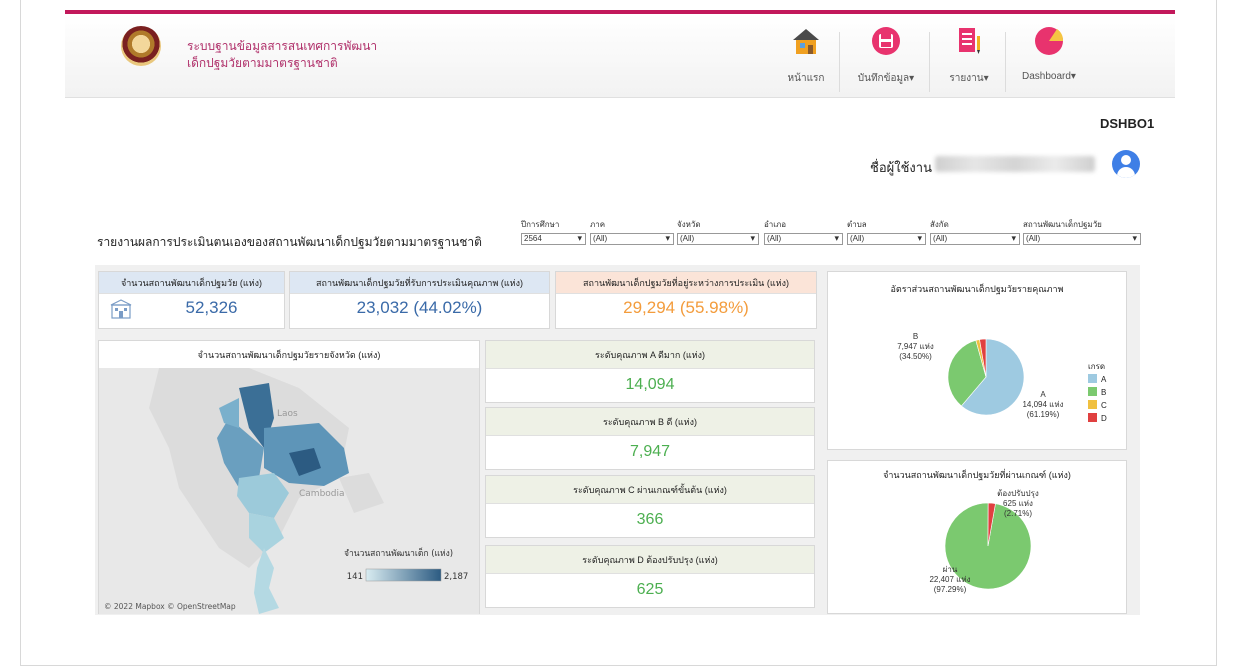 Image resolution: width=1237 pixels, height=666 pixels. What do you see at coordinates (1127, 123) in the screenshot?
I see `page-code: DSHBO1` at bounding box center [1127, 123].